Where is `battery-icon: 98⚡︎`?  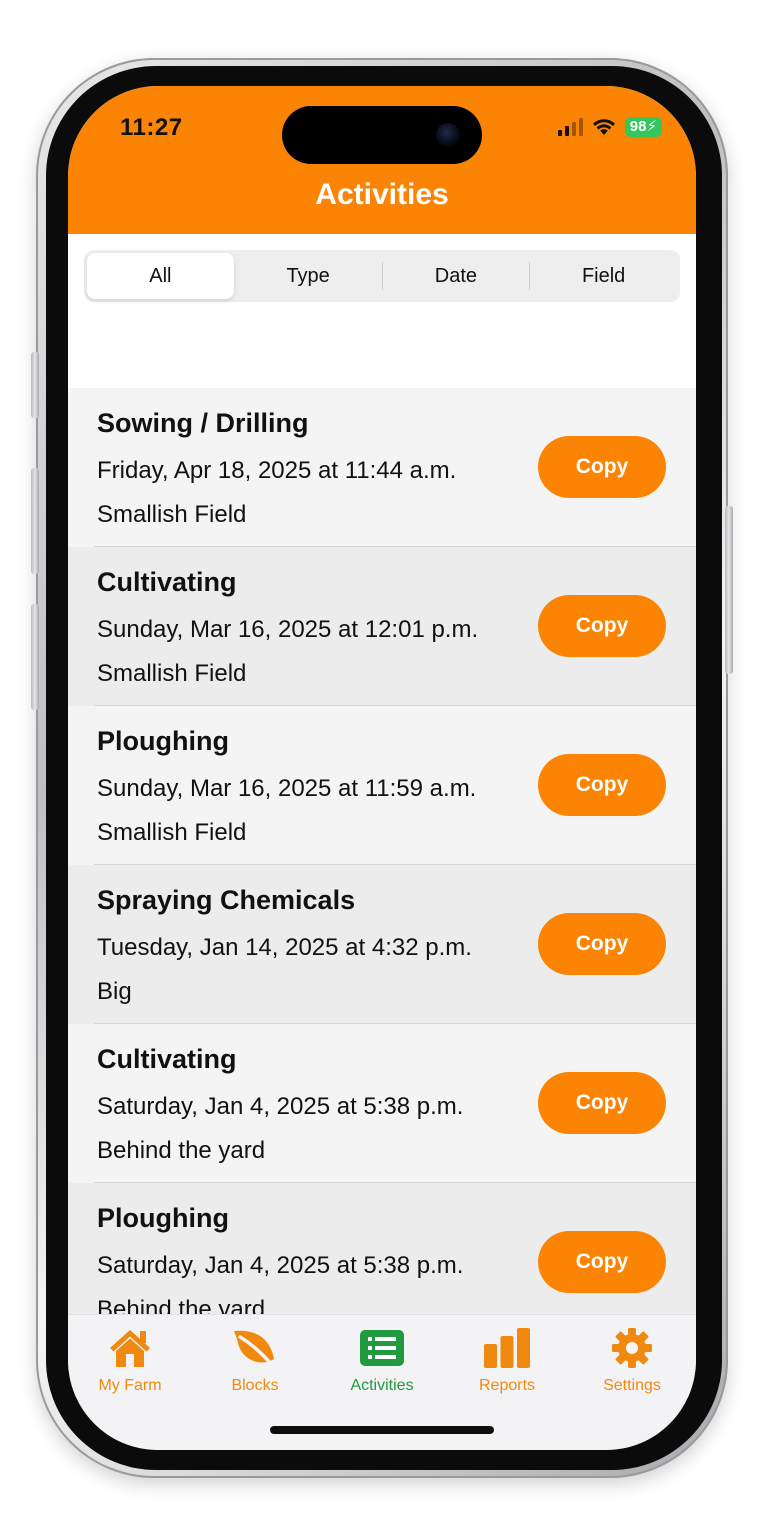
battery-icon: 98⚡︎ is located at coordinates (643, 127).